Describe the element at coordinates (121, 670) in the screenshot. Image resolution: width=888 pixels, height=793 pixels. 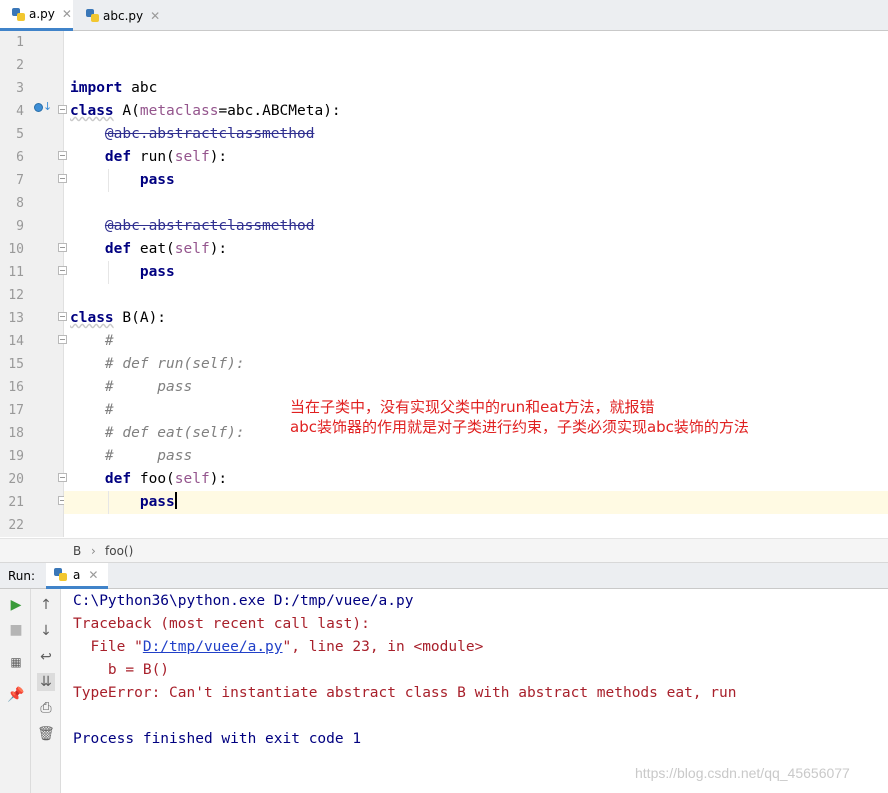
I see `console-code-line: b = B()` at that location.